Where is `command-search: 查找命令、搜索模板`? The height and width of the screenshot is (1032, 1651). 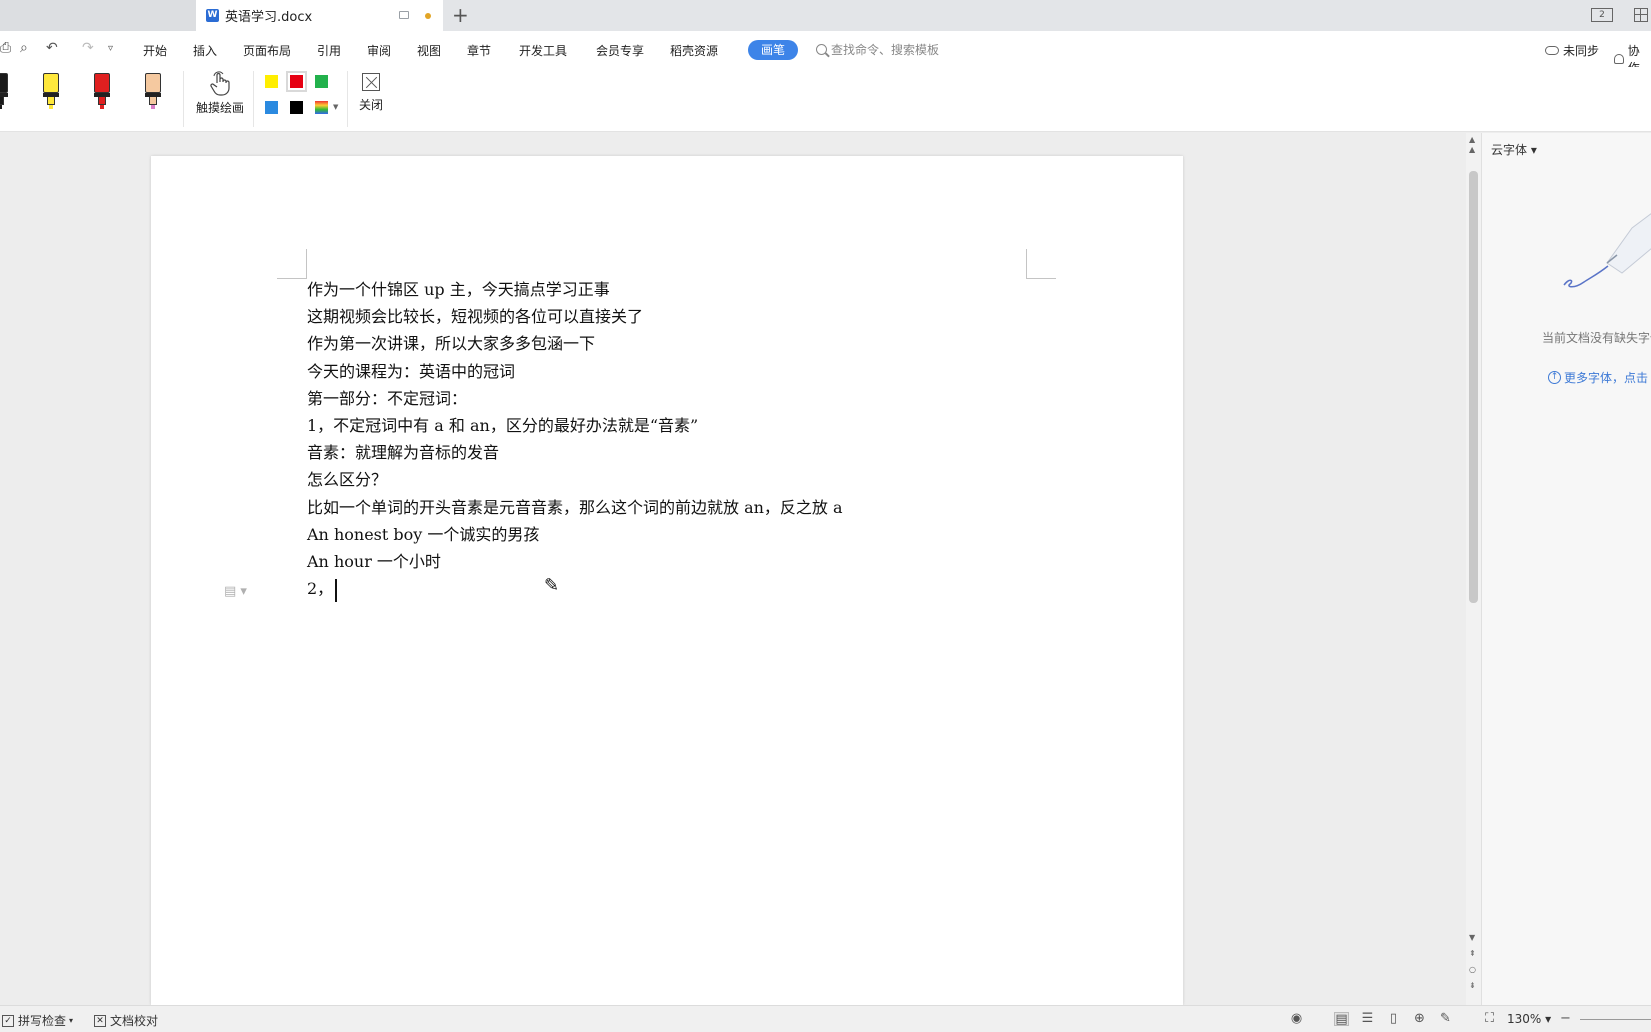
command-search: 查找命令、搜索模板 is located at coordinates (877, 49).